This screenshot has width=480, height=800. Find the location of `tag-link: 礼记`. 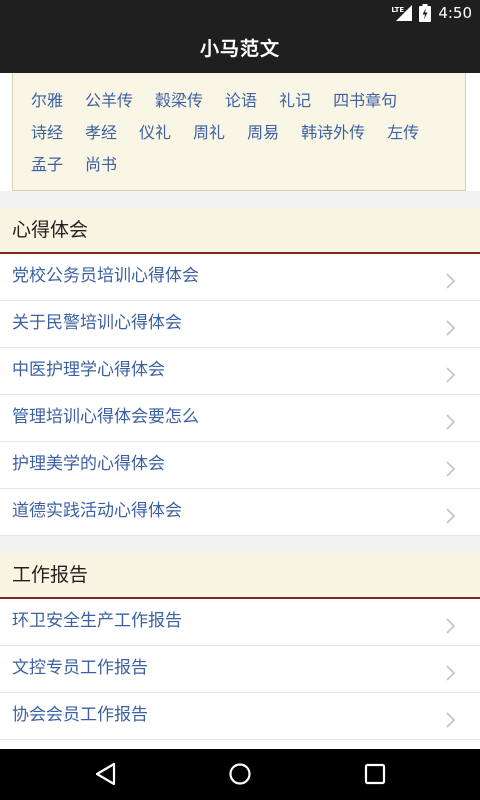

tag-link: 礼记 is located at coordinates (295, 103).